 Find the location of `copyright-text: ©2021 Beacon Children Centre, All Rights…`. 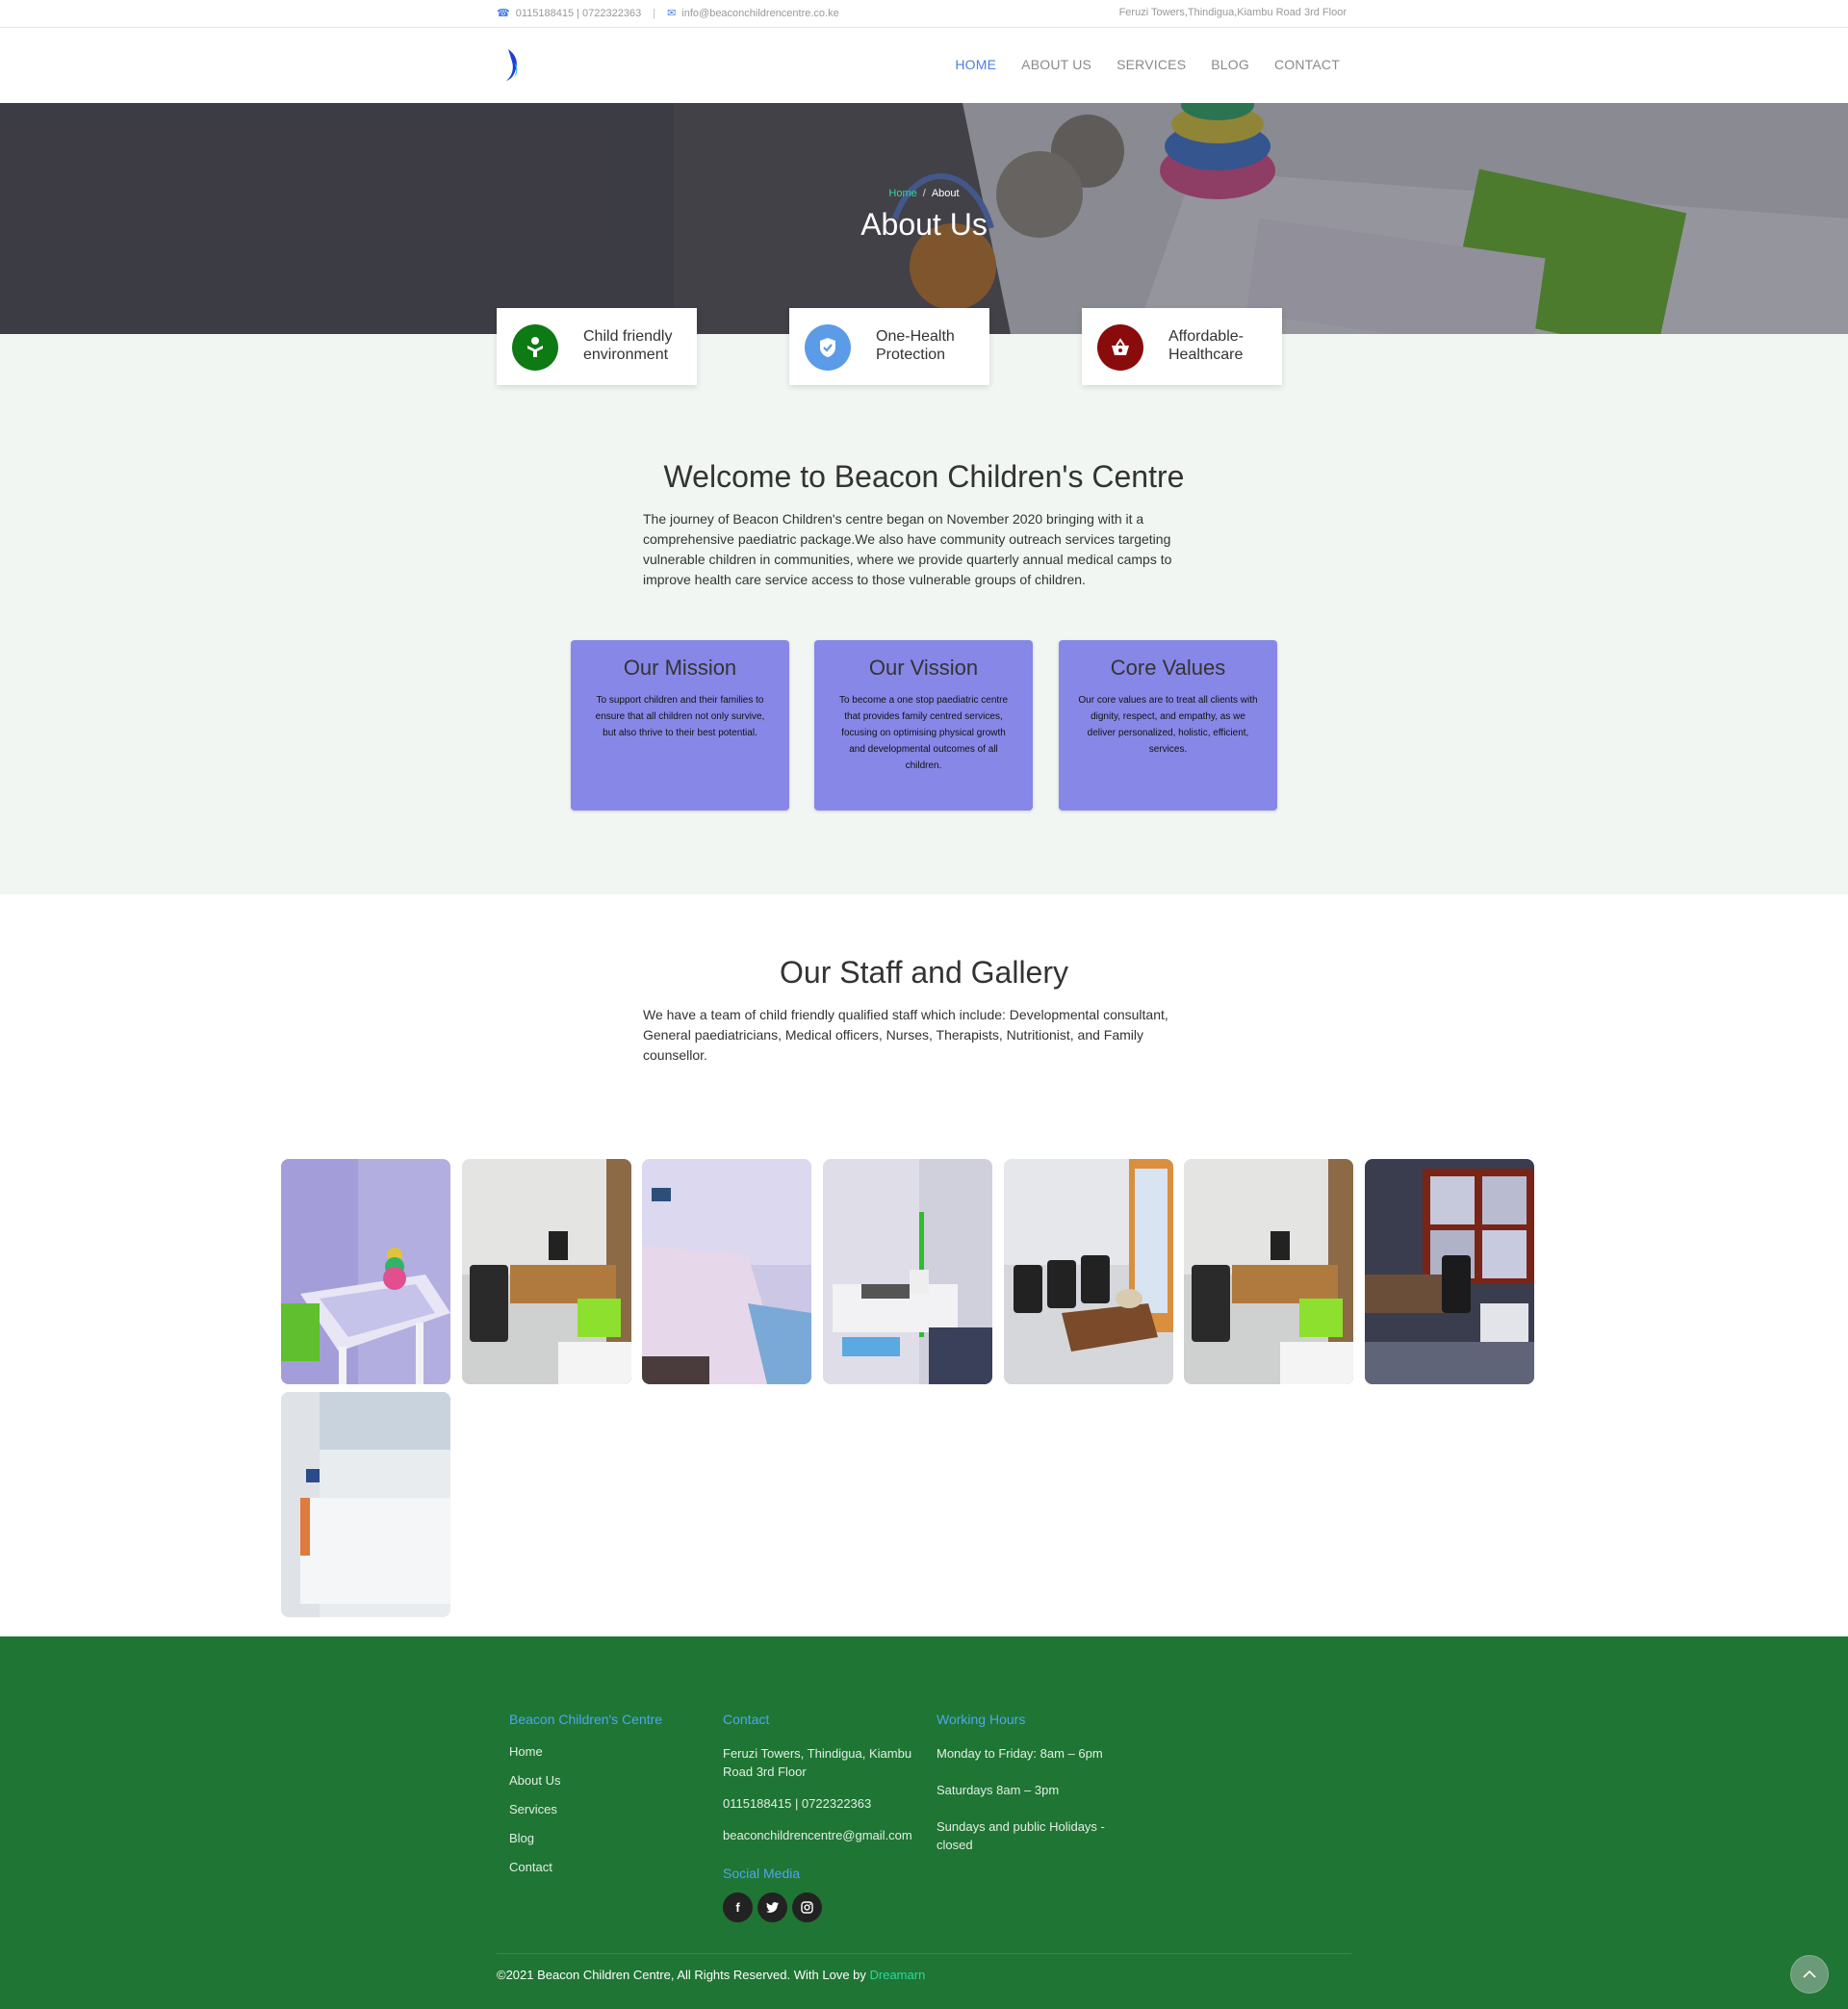

copyright-text: ©2021 Beacon Children Centre, All Rights… is located at coordinates (711, 1975).